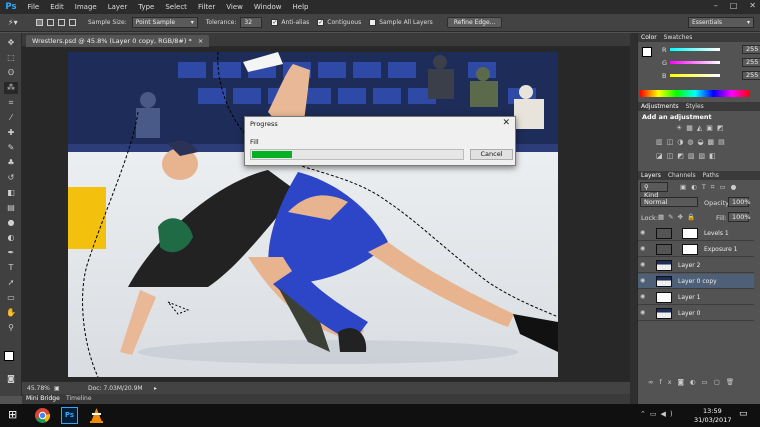  I want to click on tab-color: Color, so click(649, 37).